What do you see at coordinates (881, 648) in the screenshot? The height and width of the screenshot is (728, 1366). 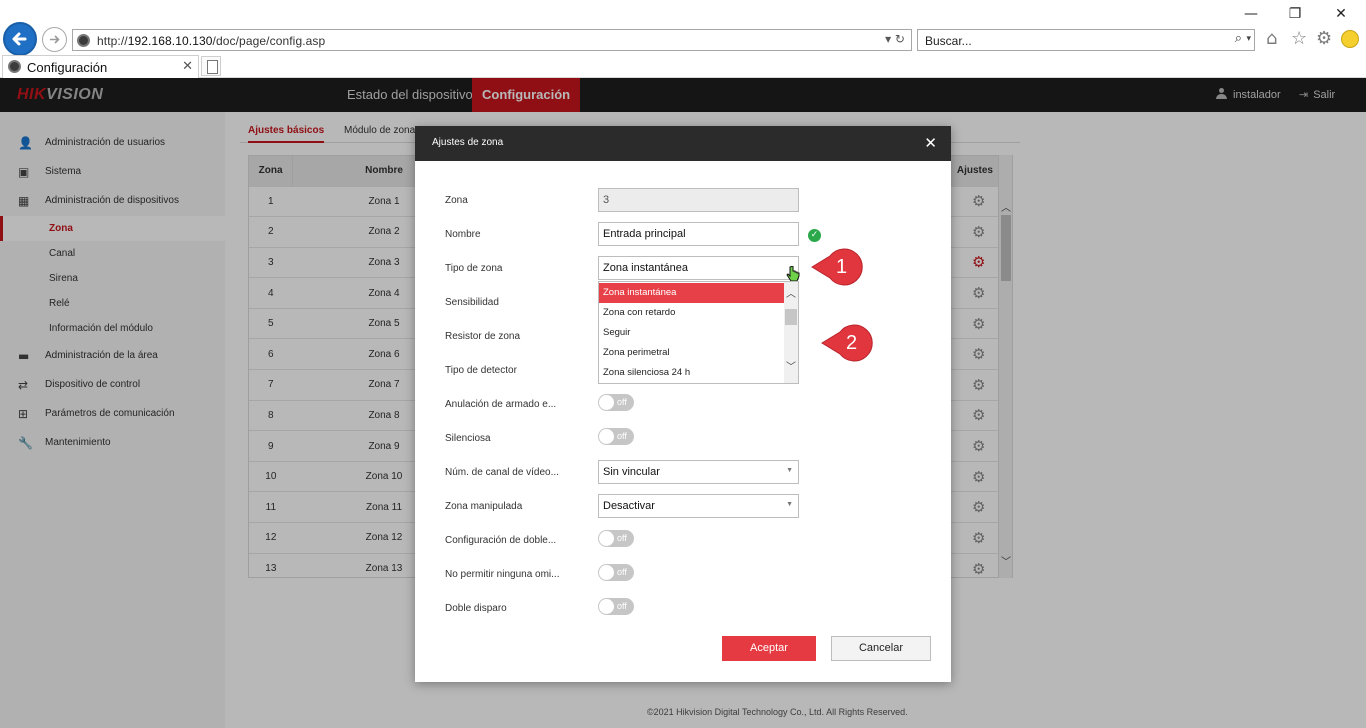 I see `cancel-button: Cancelar` at bounding box center [881, 648].